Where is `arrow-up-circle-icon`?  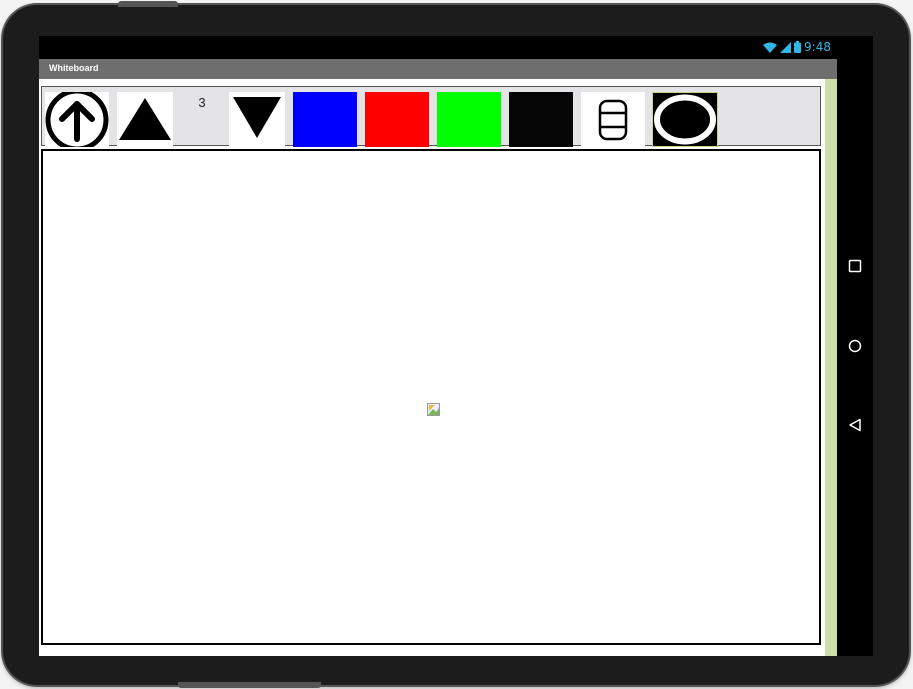 arrow-up-circle-icon is located at coordinates (77, 119).